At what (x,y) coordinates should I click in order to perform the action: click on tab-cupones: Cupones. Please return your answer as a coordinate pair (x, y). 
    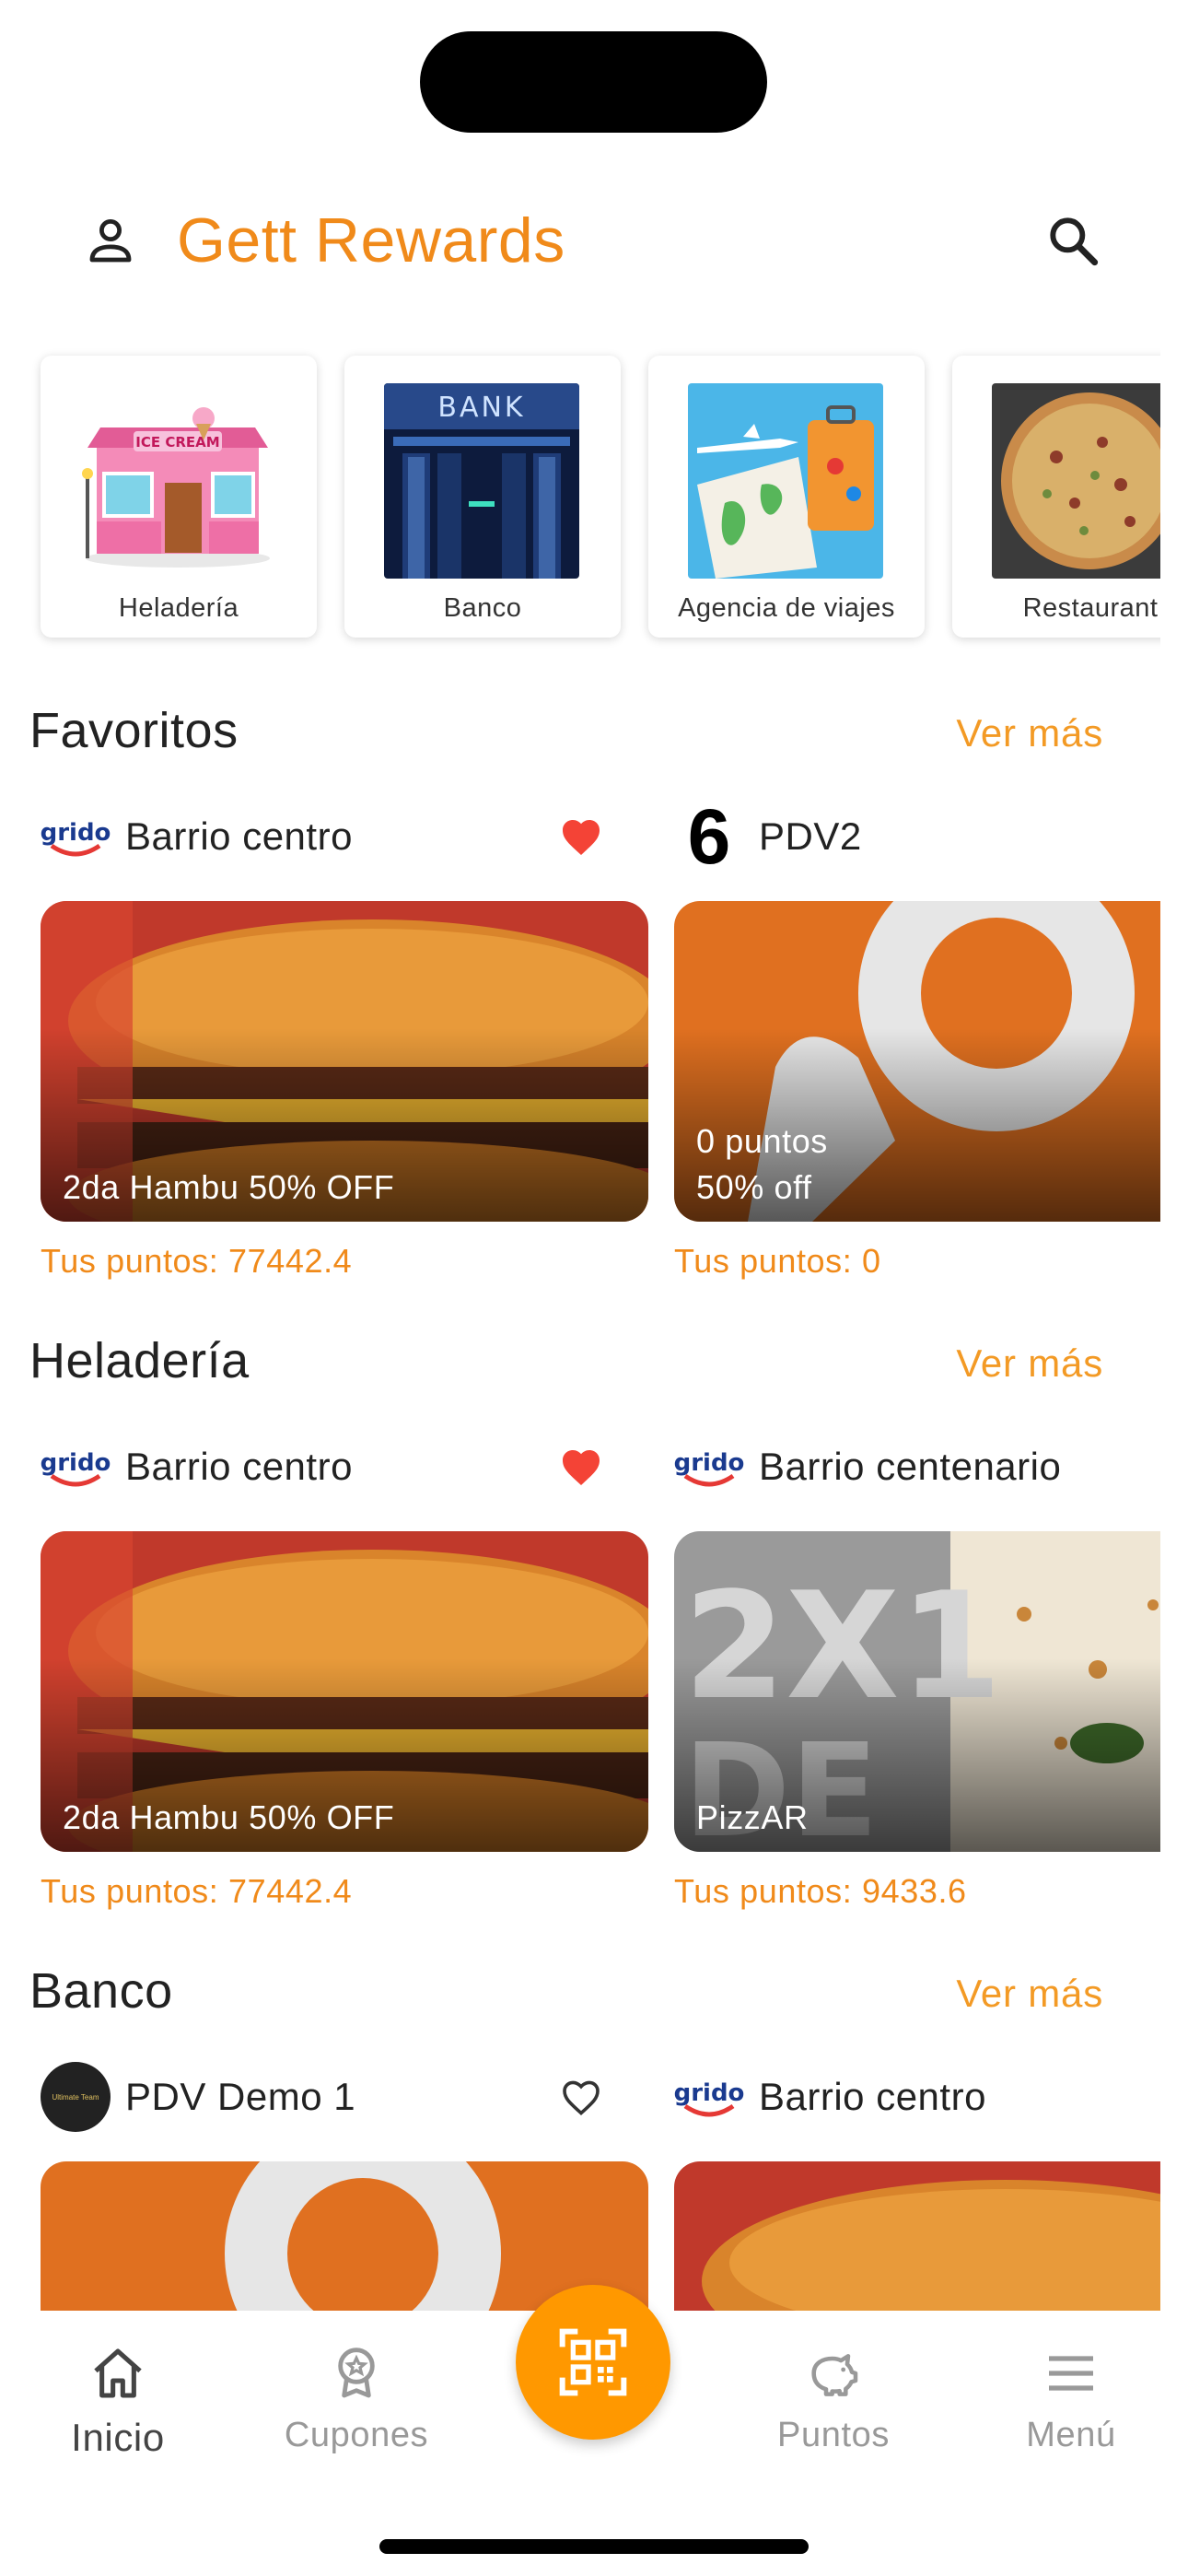
    Looking at the image, I should click on (356, 2399).